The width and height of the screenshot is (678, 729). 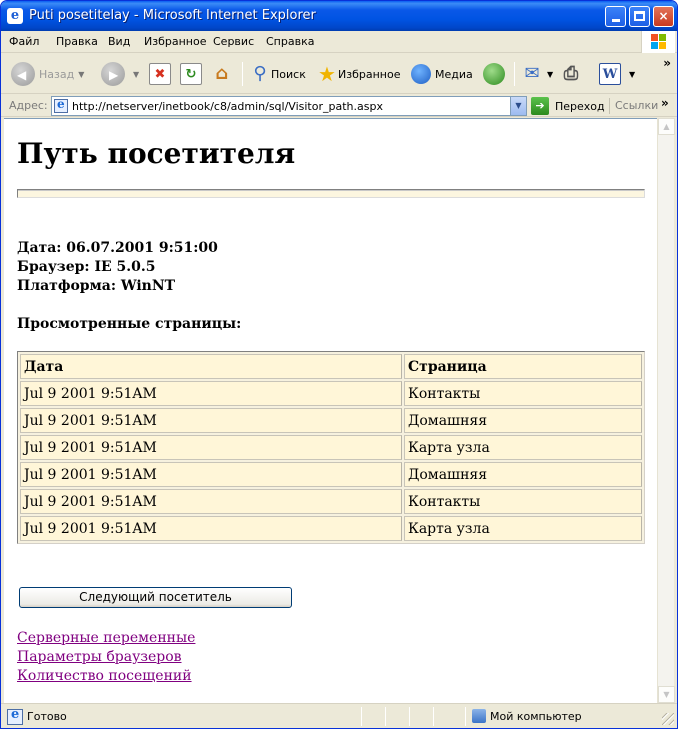 What do you see at coordinates (211, 366) in the screenshot?
I see `column-header-date: Дата` at bounding box center [211, 366].